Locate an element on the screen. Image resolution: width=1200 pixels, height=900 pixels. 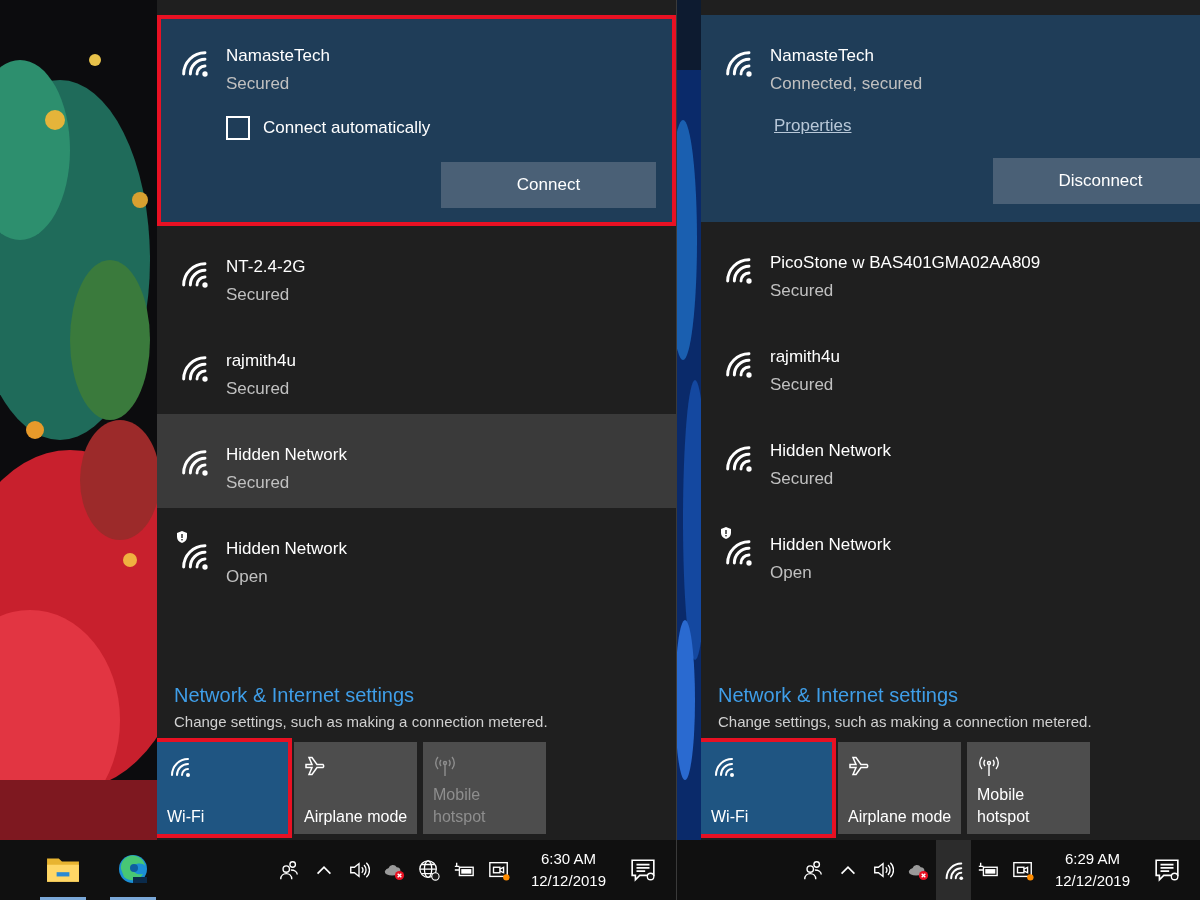
network-item: NamasteTech Connected, secured Properties Disconnect is located at coordinates (950, 118).